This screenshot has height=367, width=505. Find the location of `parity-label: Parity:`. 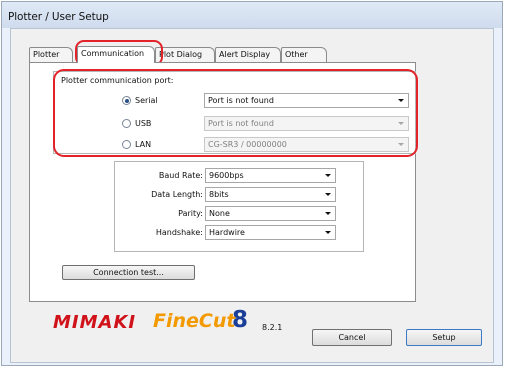

parity-label: Parity: is located at coordinates (190, 213).